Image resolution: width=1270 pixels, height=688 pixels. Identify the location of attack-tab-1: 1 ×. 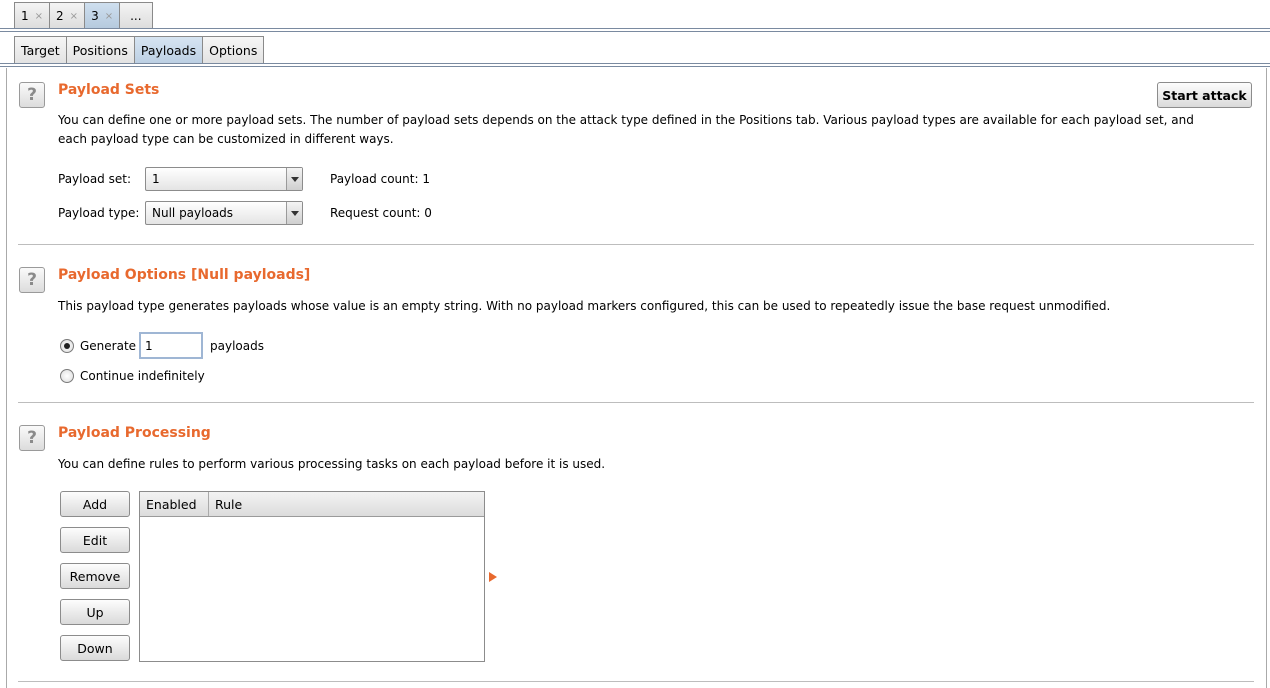
(32, 15).